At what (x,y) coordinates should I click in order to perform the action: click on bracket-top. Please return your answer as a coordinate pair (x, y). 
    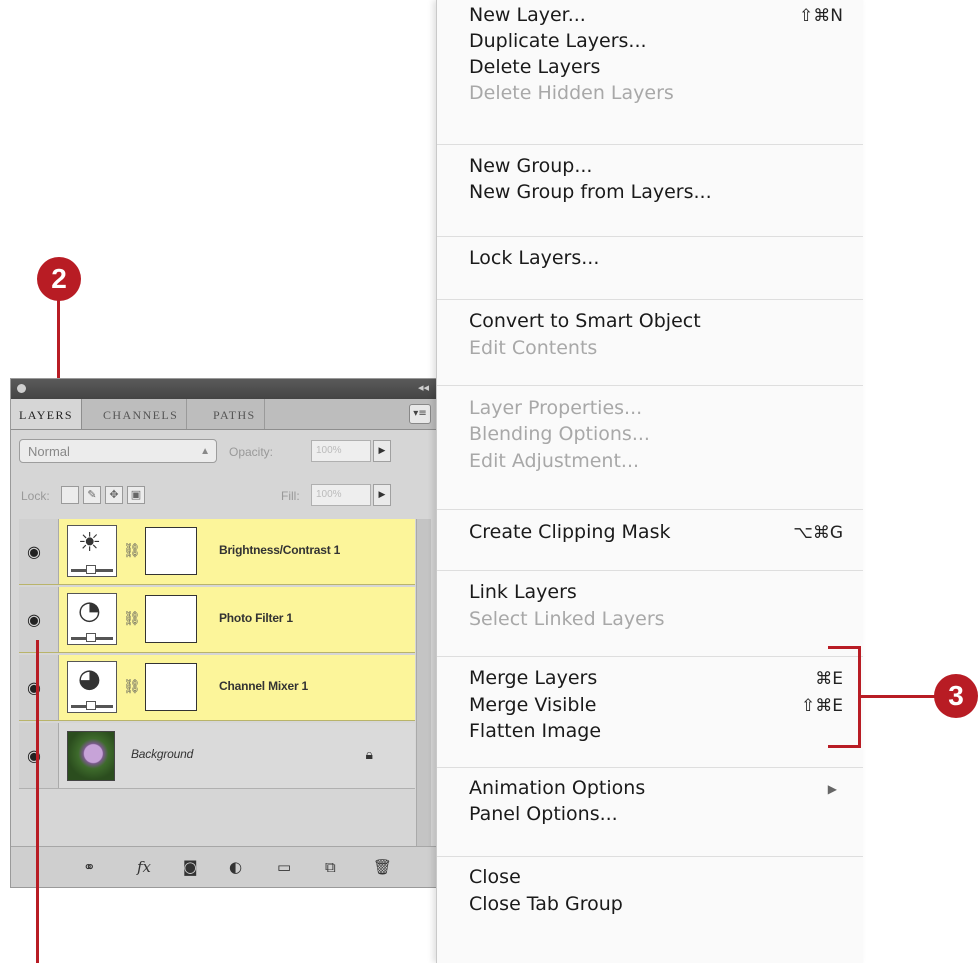
    Looking at the image, I should click on (844, 647).